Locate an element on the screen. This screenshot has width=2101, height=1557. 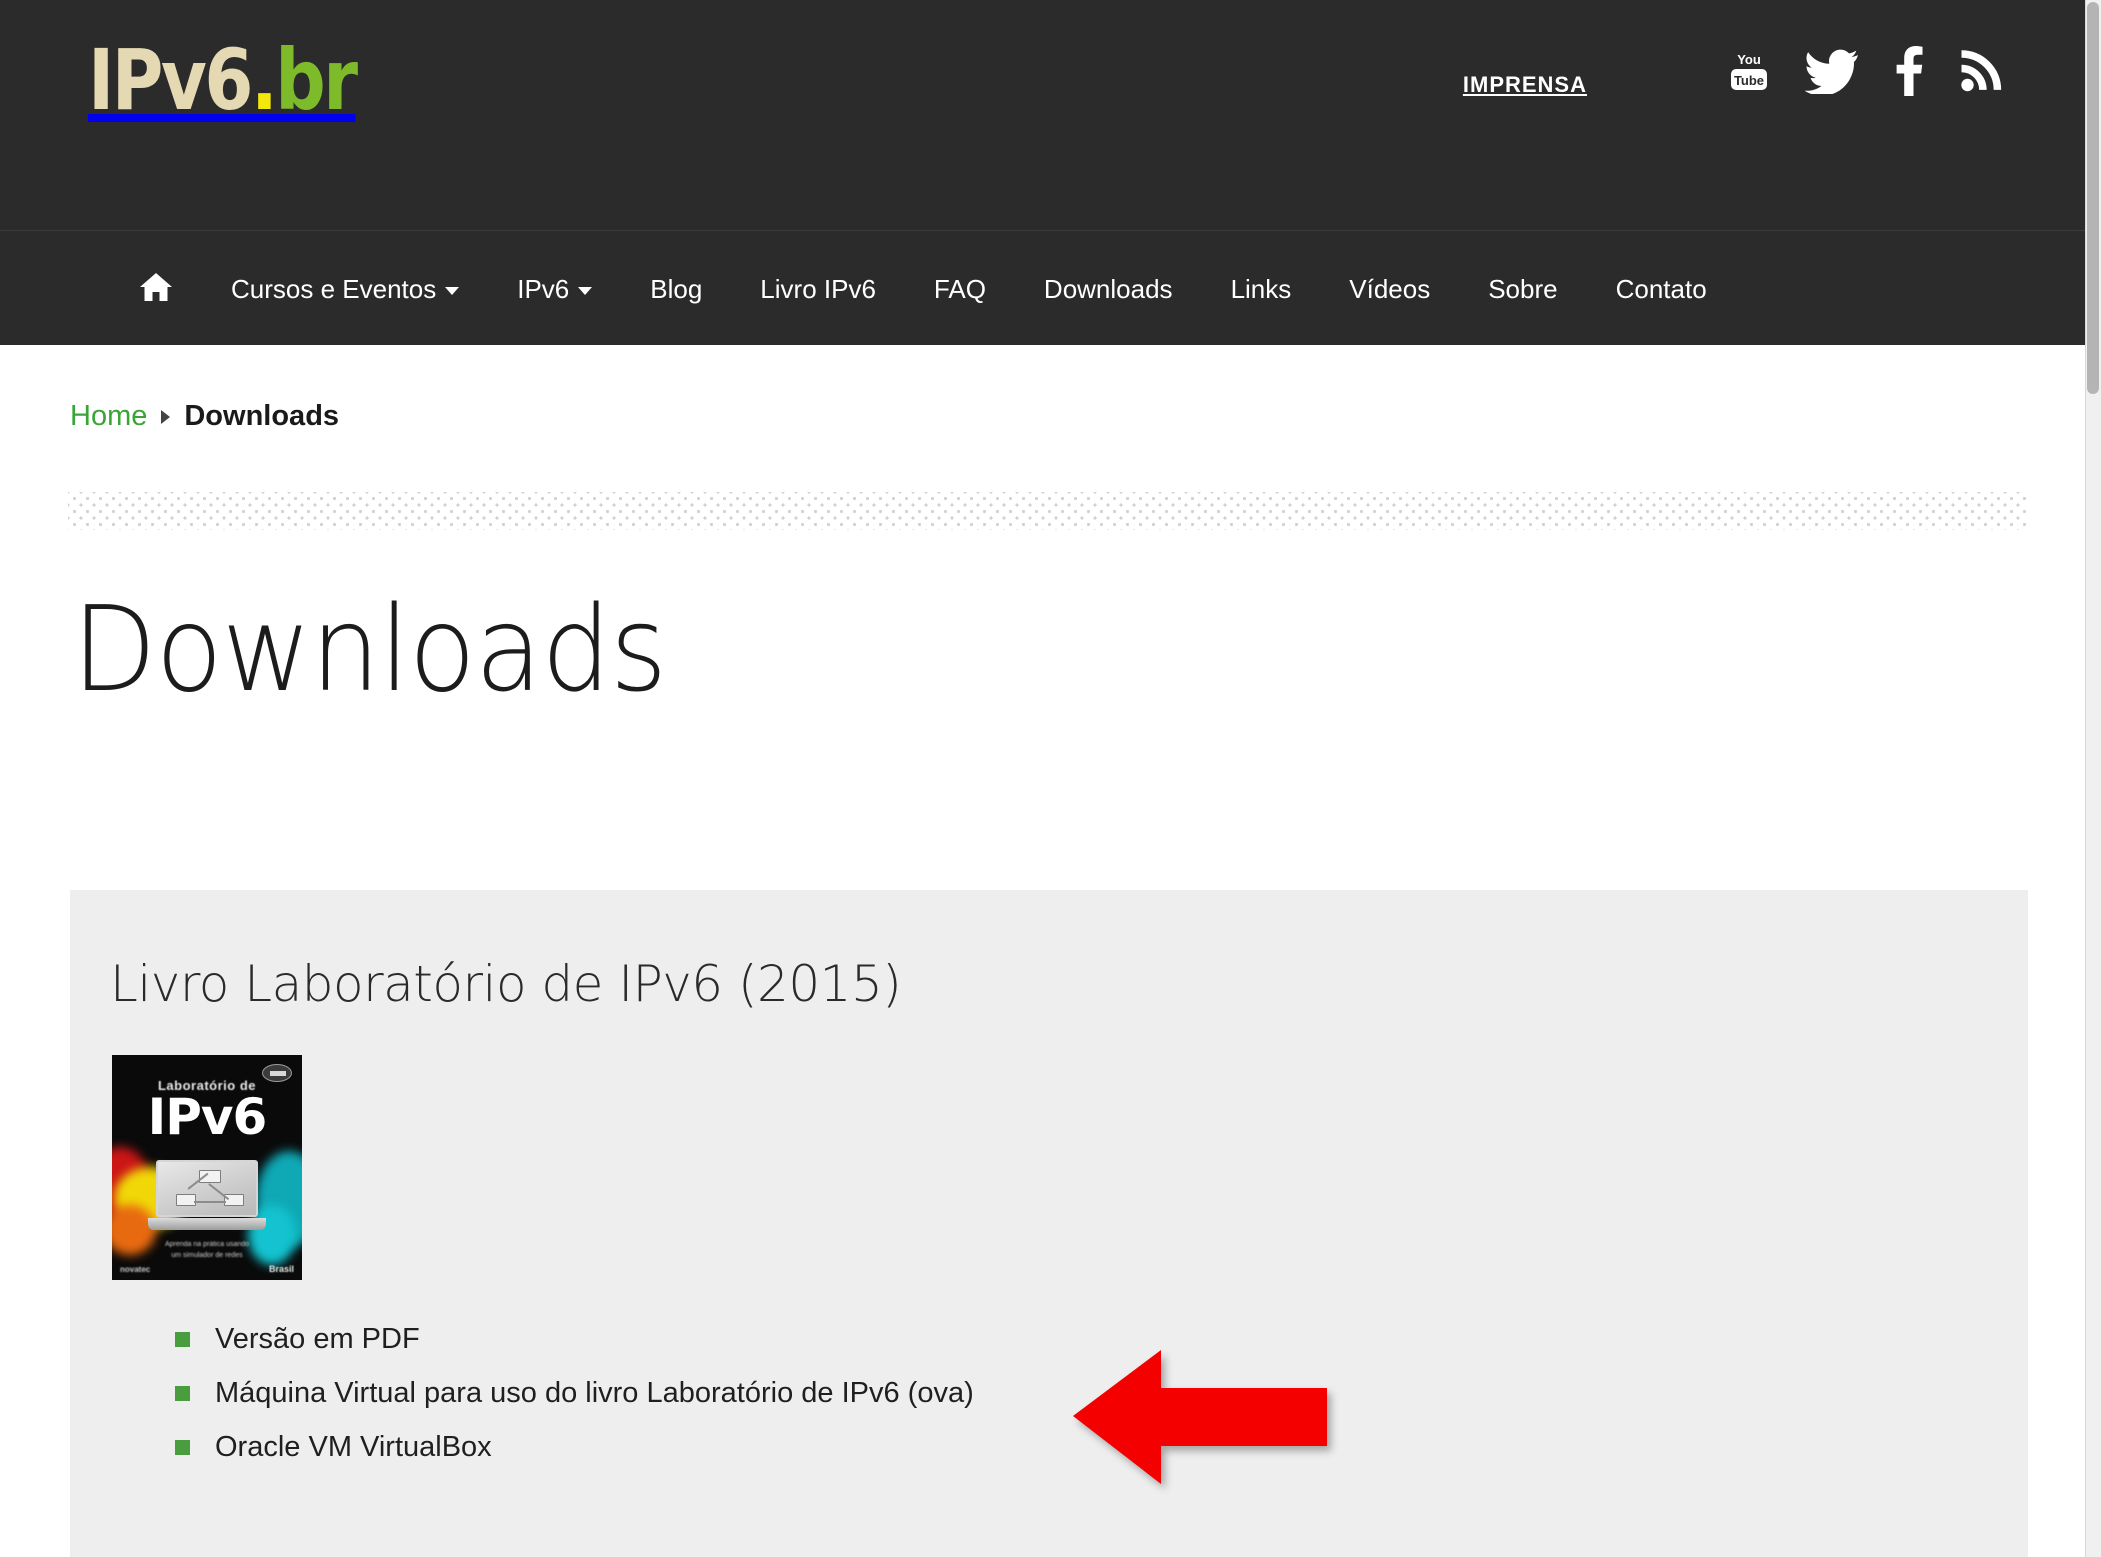
logo-text-ipv6: IPv6 is located at coordinates (171, 80).